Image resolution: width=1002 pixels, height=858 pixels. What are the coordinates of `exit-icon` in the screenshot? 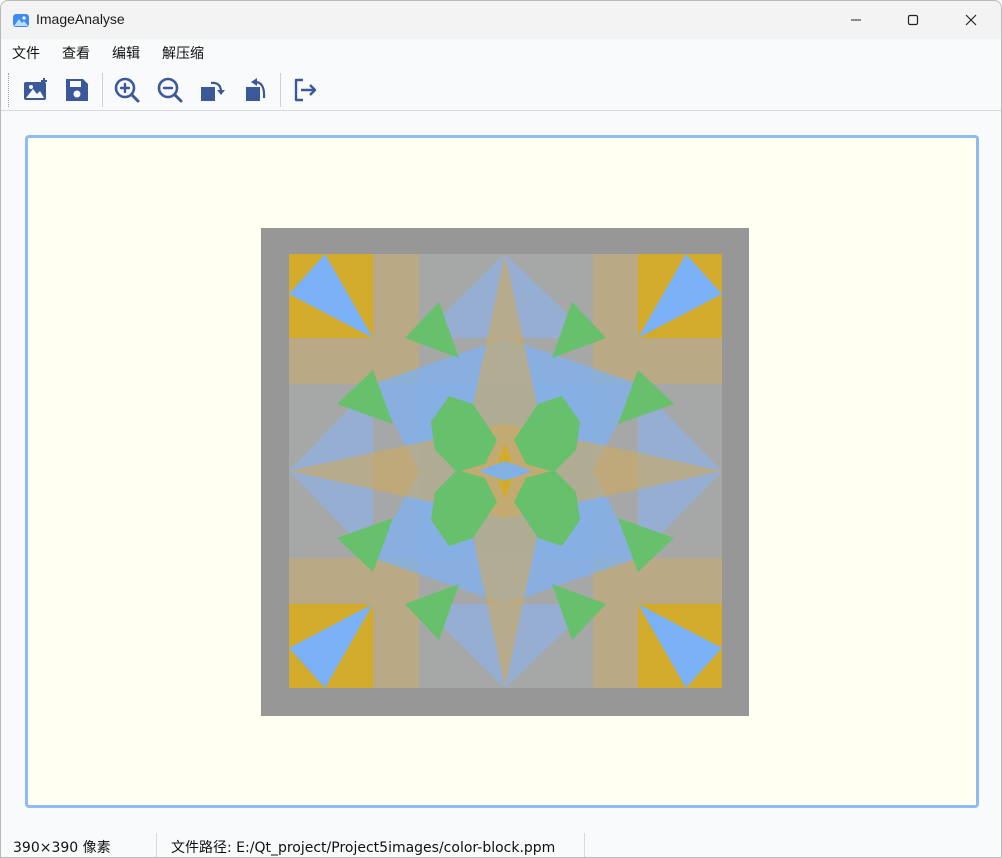 It's located at (305, 90).